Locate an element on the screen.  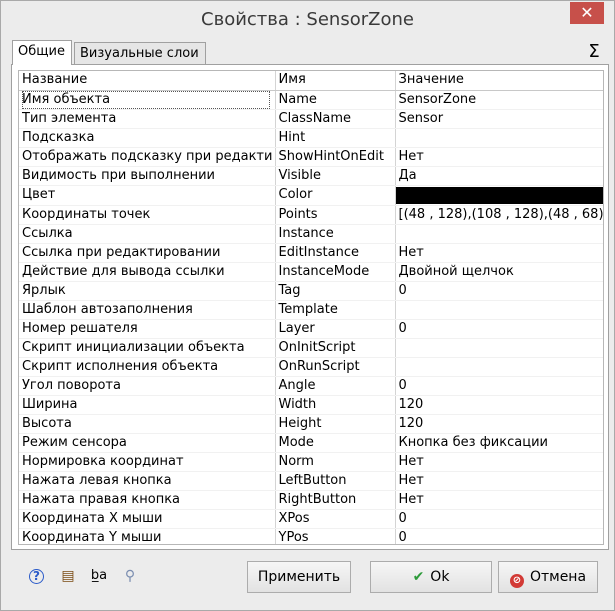
property-title: Угол поворота is located at coordinates (71, 385).